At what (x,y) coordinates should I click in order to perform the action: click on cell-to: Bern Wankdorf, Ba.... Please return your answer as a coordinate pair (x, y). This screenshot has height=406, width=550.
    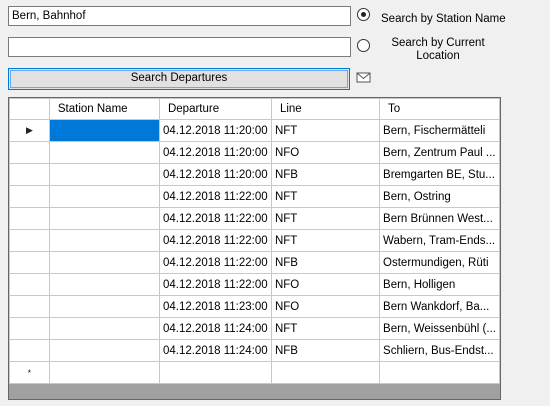
    Looking at the image, I should click on (439, 306).